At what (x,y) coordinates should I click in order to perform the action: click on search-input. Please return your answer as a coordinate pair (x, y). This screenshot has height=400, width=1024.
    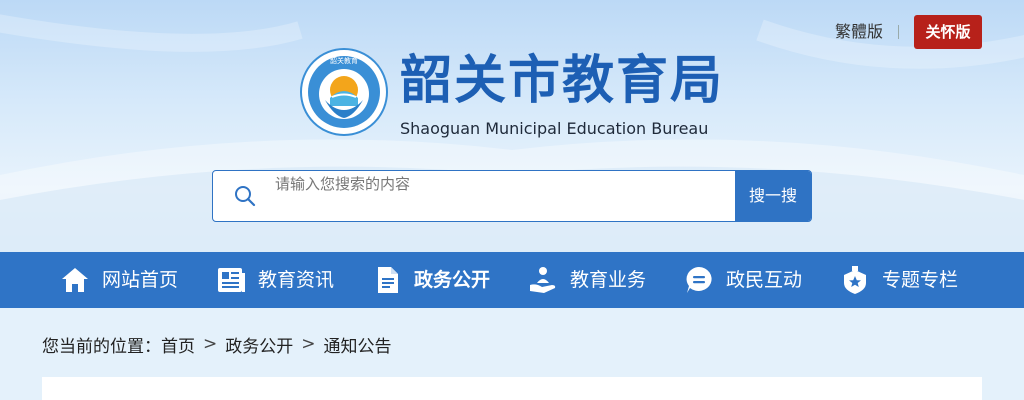
    Looking at the image, I should click on (505, 184).